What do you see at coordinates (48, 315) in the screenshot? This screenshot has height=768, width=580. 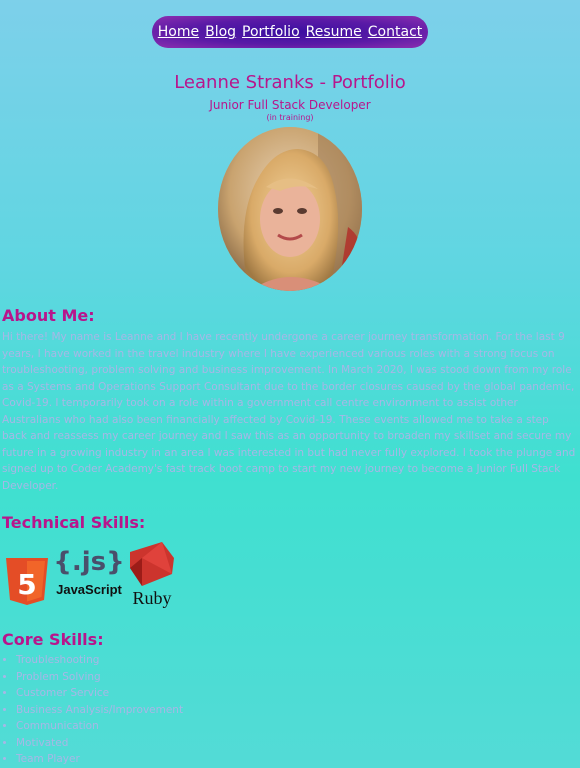 I see `about-heading: About Me:` at bounding box center [48, 315].